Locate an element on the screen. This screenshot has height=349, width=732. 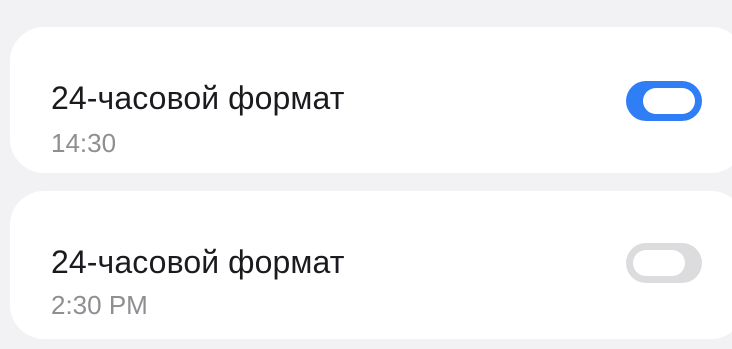
setting-example-time: 14:30 is located at coordinates (84, 143).